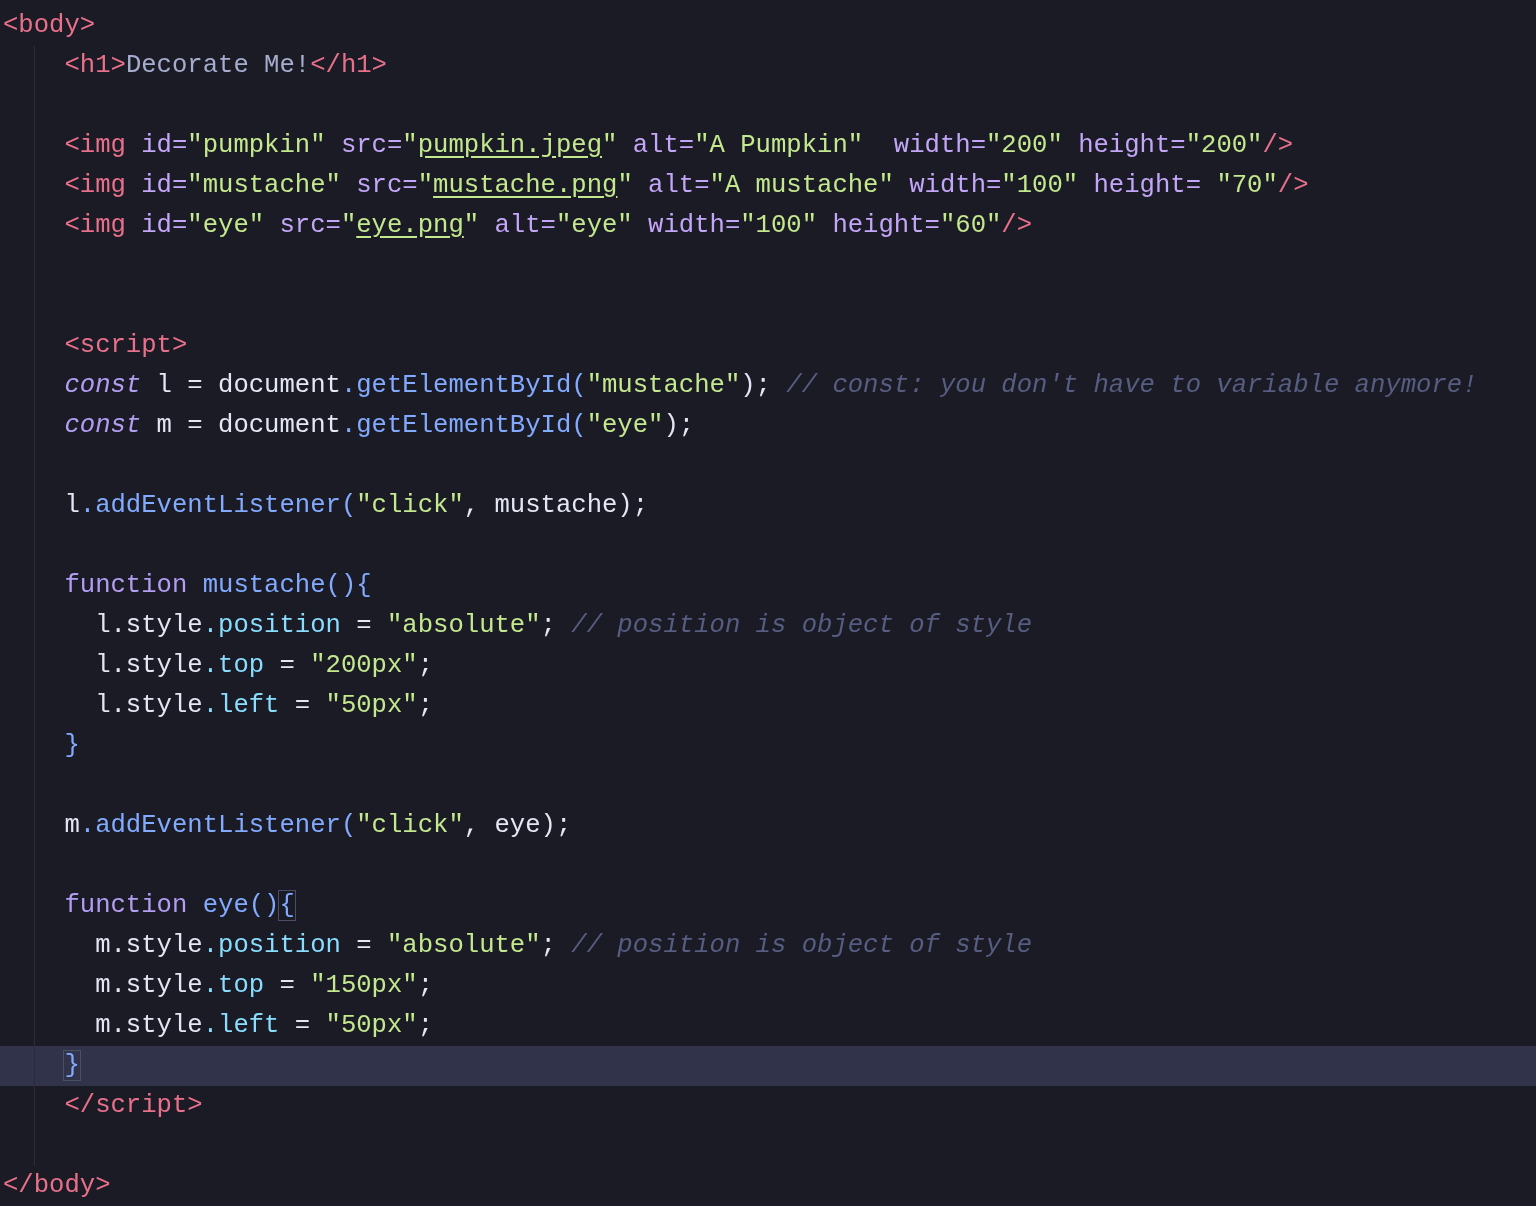 This screenshot has width=1536, height=1206. Describe the element at coordinates (72, 505) in the screenshot. I see `code-text: l` at that location.